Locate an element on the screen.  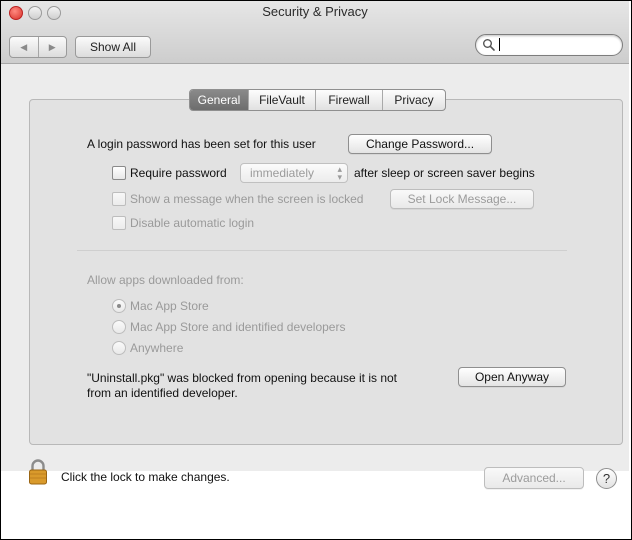
disable-auto-login-label: Disable automatic login is located at coordinates (192, 223).